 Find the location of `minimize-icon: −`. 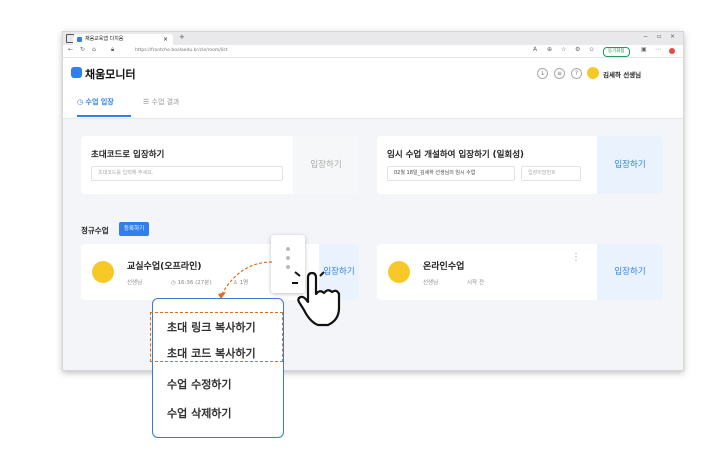

minimize-icon: − is located at coordinates (645, 36).